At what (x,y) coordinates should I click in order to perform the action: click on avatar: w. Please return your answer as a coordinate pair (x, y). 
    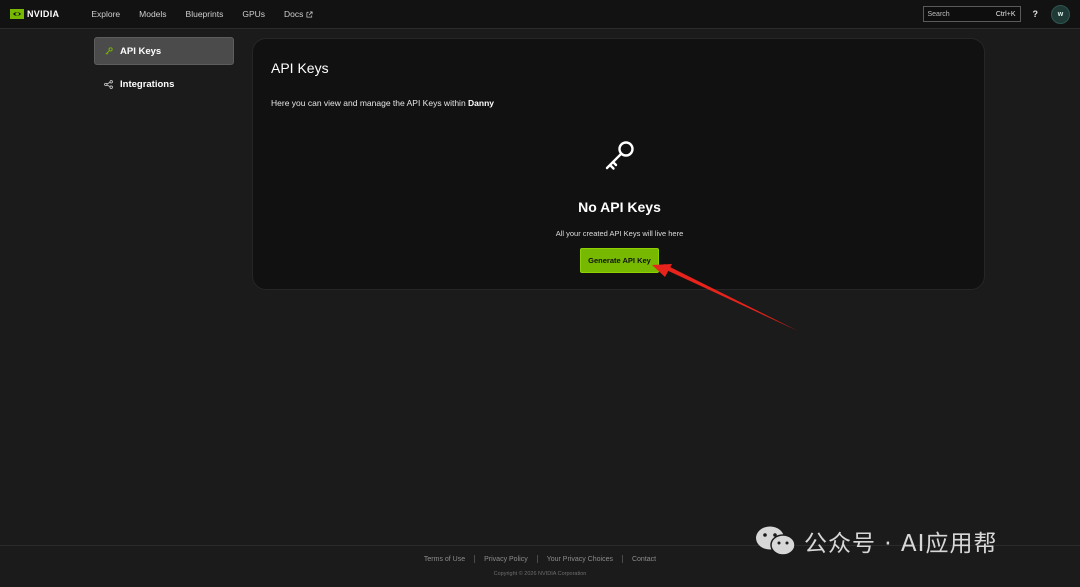
    Looking at the image, I should click on (1060, 14).